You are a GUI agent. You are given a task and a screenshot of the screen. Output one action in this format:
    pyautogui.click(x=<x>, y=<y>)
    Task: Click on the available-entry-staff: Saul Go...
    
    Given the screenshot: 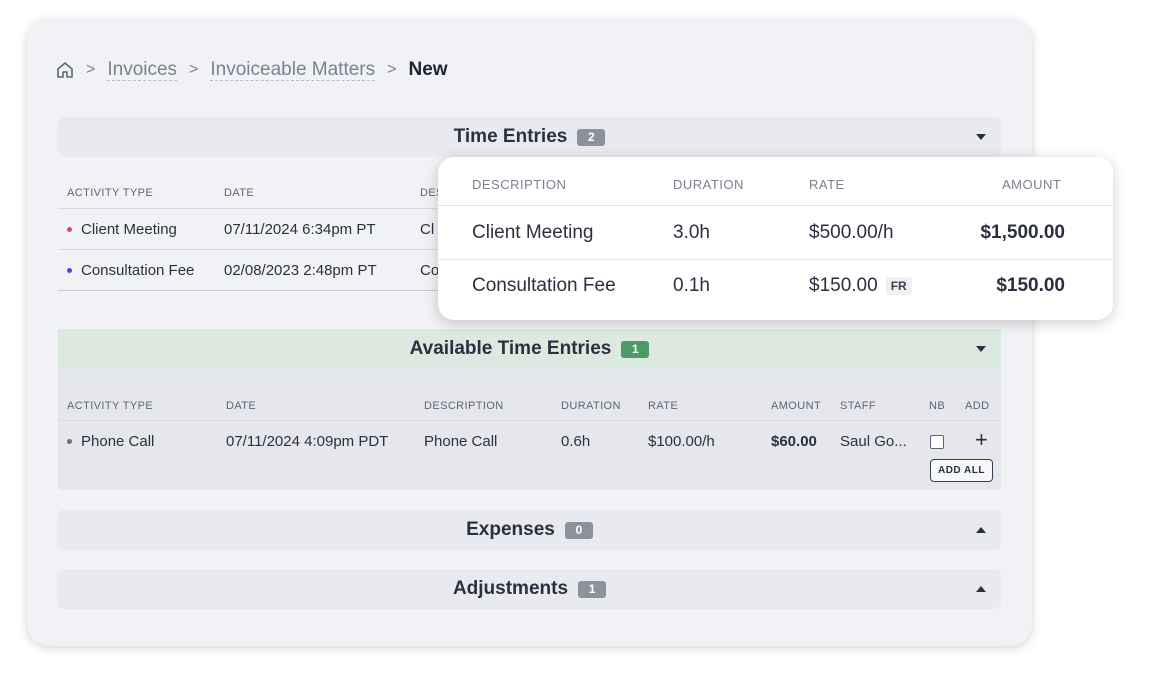 What is the action you would take?
    pyautogui.click(x=873, y=441)
    